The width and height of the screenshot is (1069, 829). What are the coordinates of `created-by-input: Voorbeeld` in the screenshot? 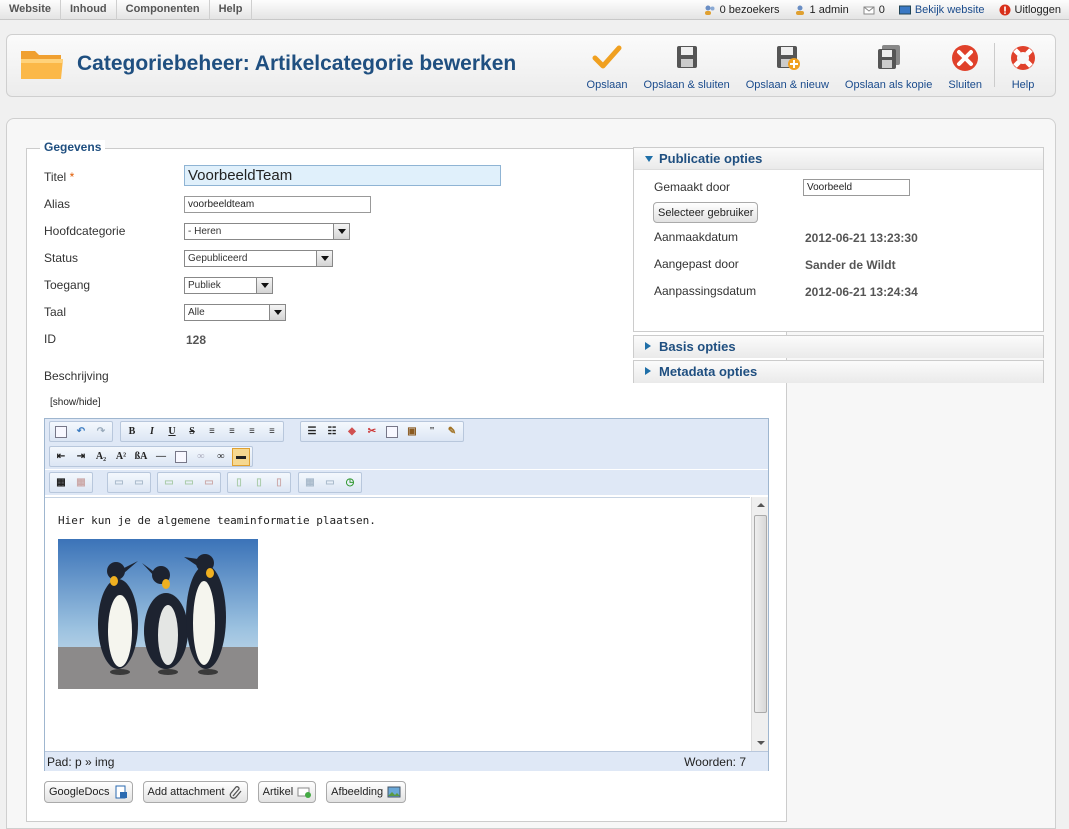 It's located at (856, 187).